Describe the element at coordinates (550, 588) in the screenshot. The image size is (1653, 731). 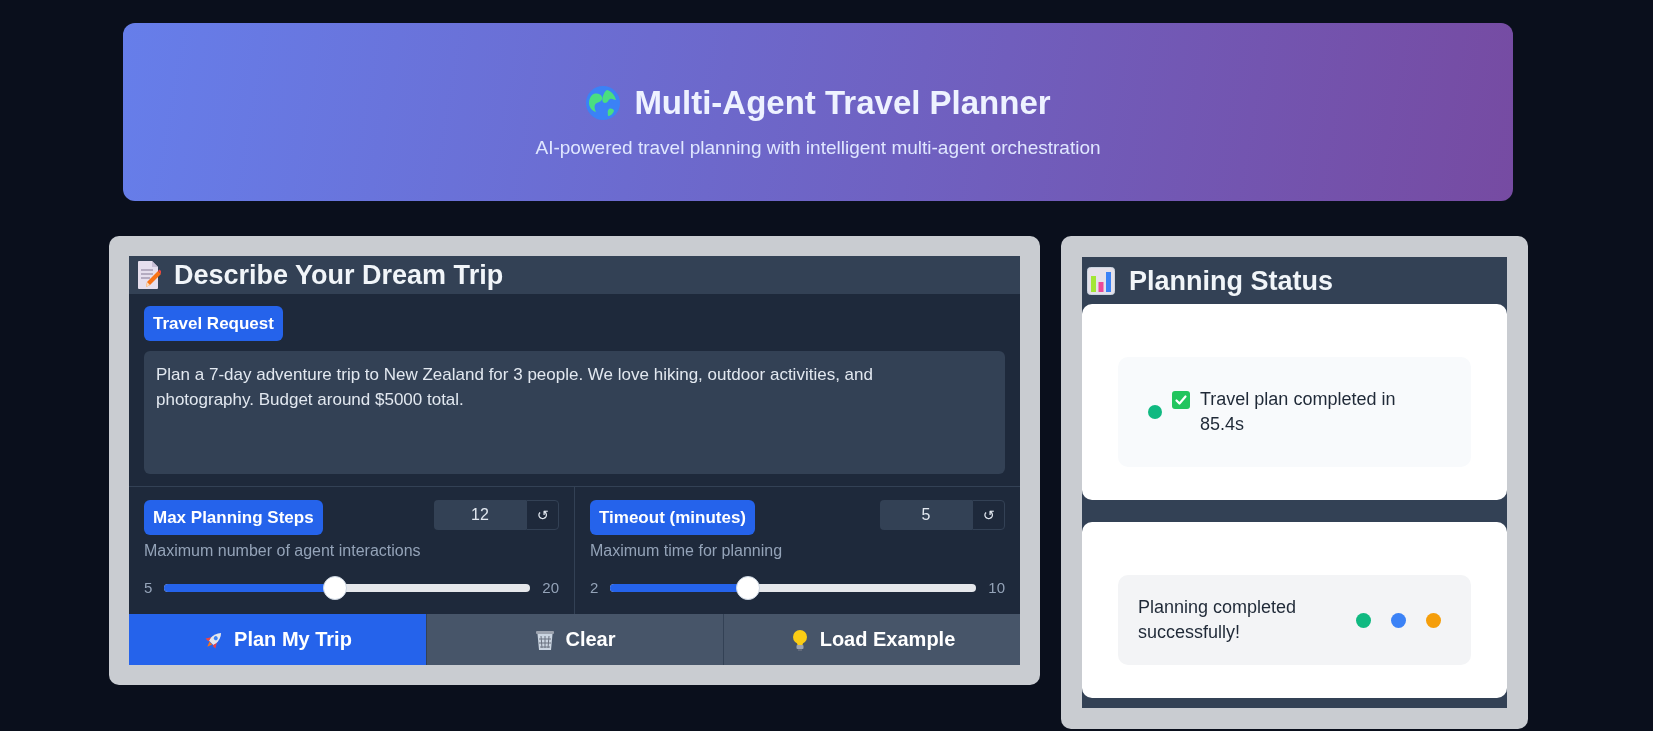
I see `slider-max-label: 20` at that location.